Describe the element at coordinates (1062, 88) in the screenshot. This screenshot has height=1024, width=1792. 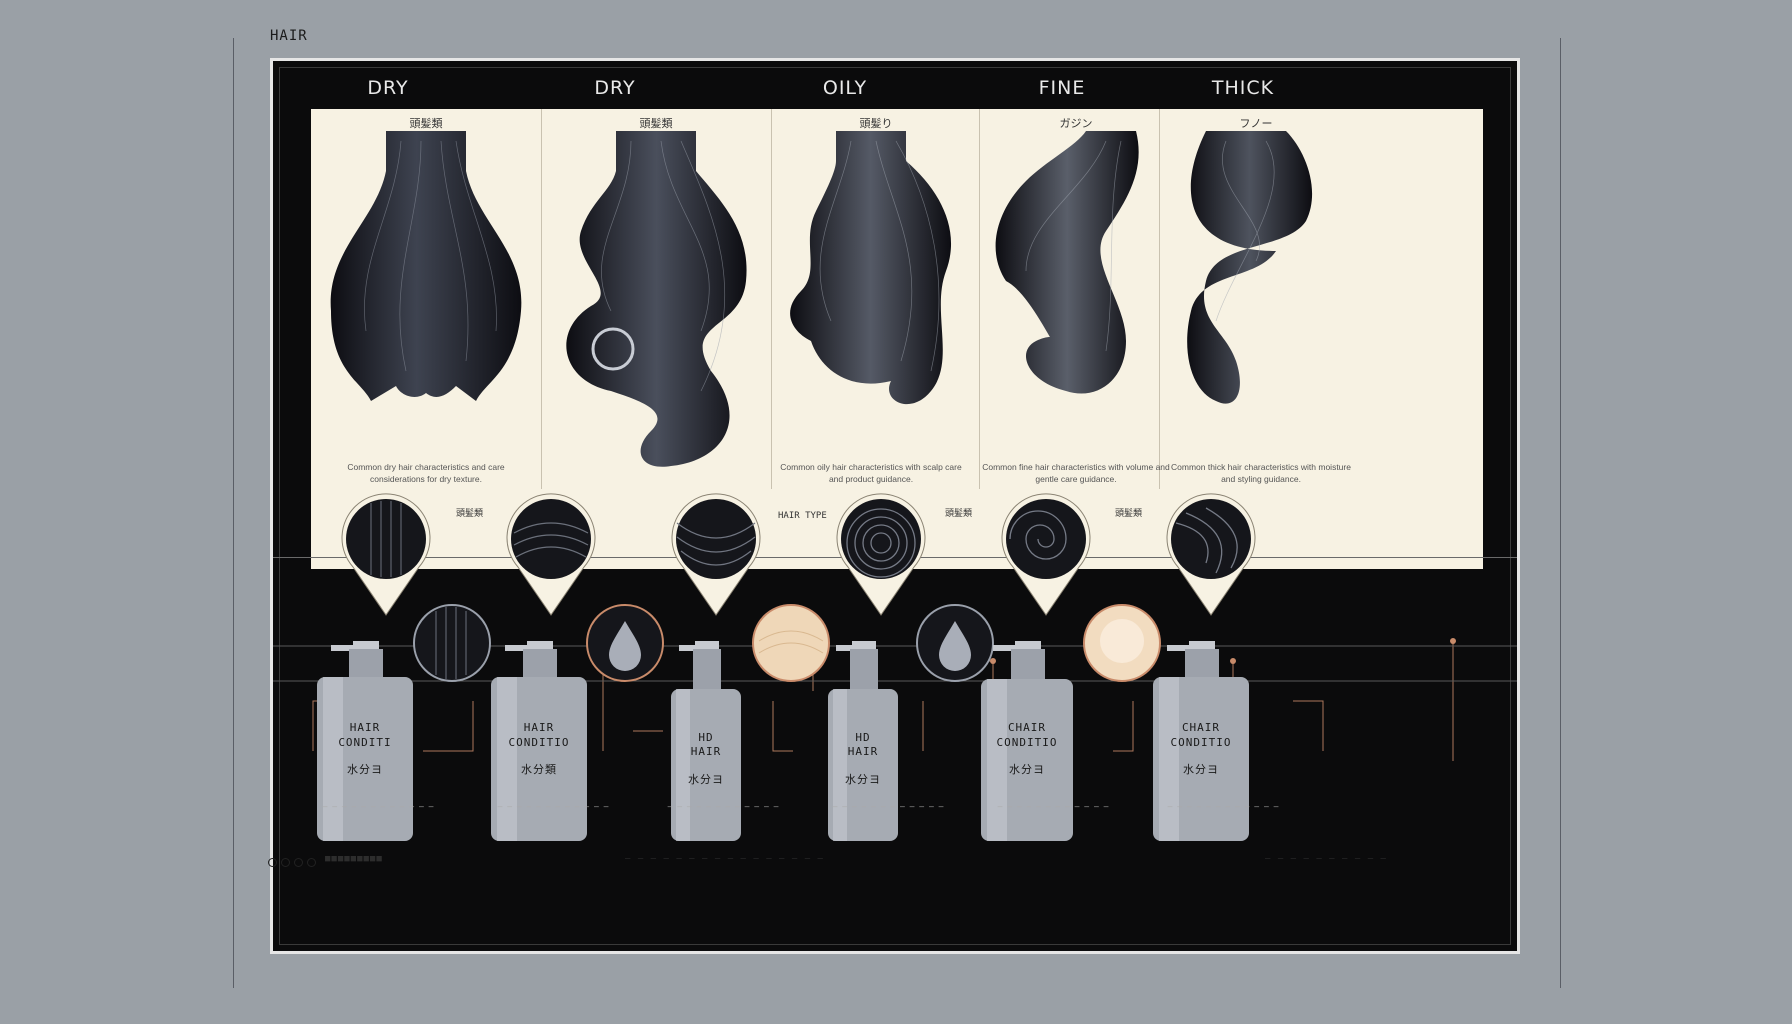
I see `type-title-fine: FINE` at that location.